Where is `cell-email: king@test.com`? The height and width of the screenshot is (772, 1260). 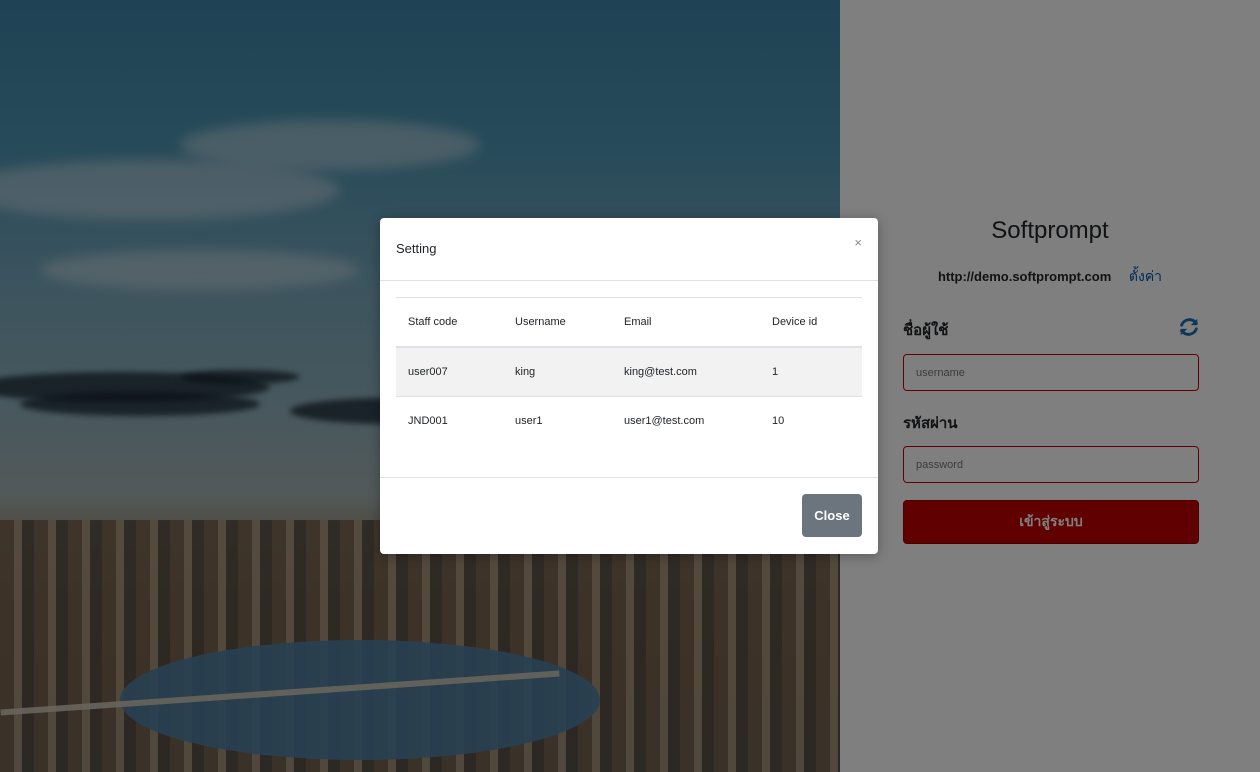
cell-email: king@test.com is located at coordinates (686, 372).